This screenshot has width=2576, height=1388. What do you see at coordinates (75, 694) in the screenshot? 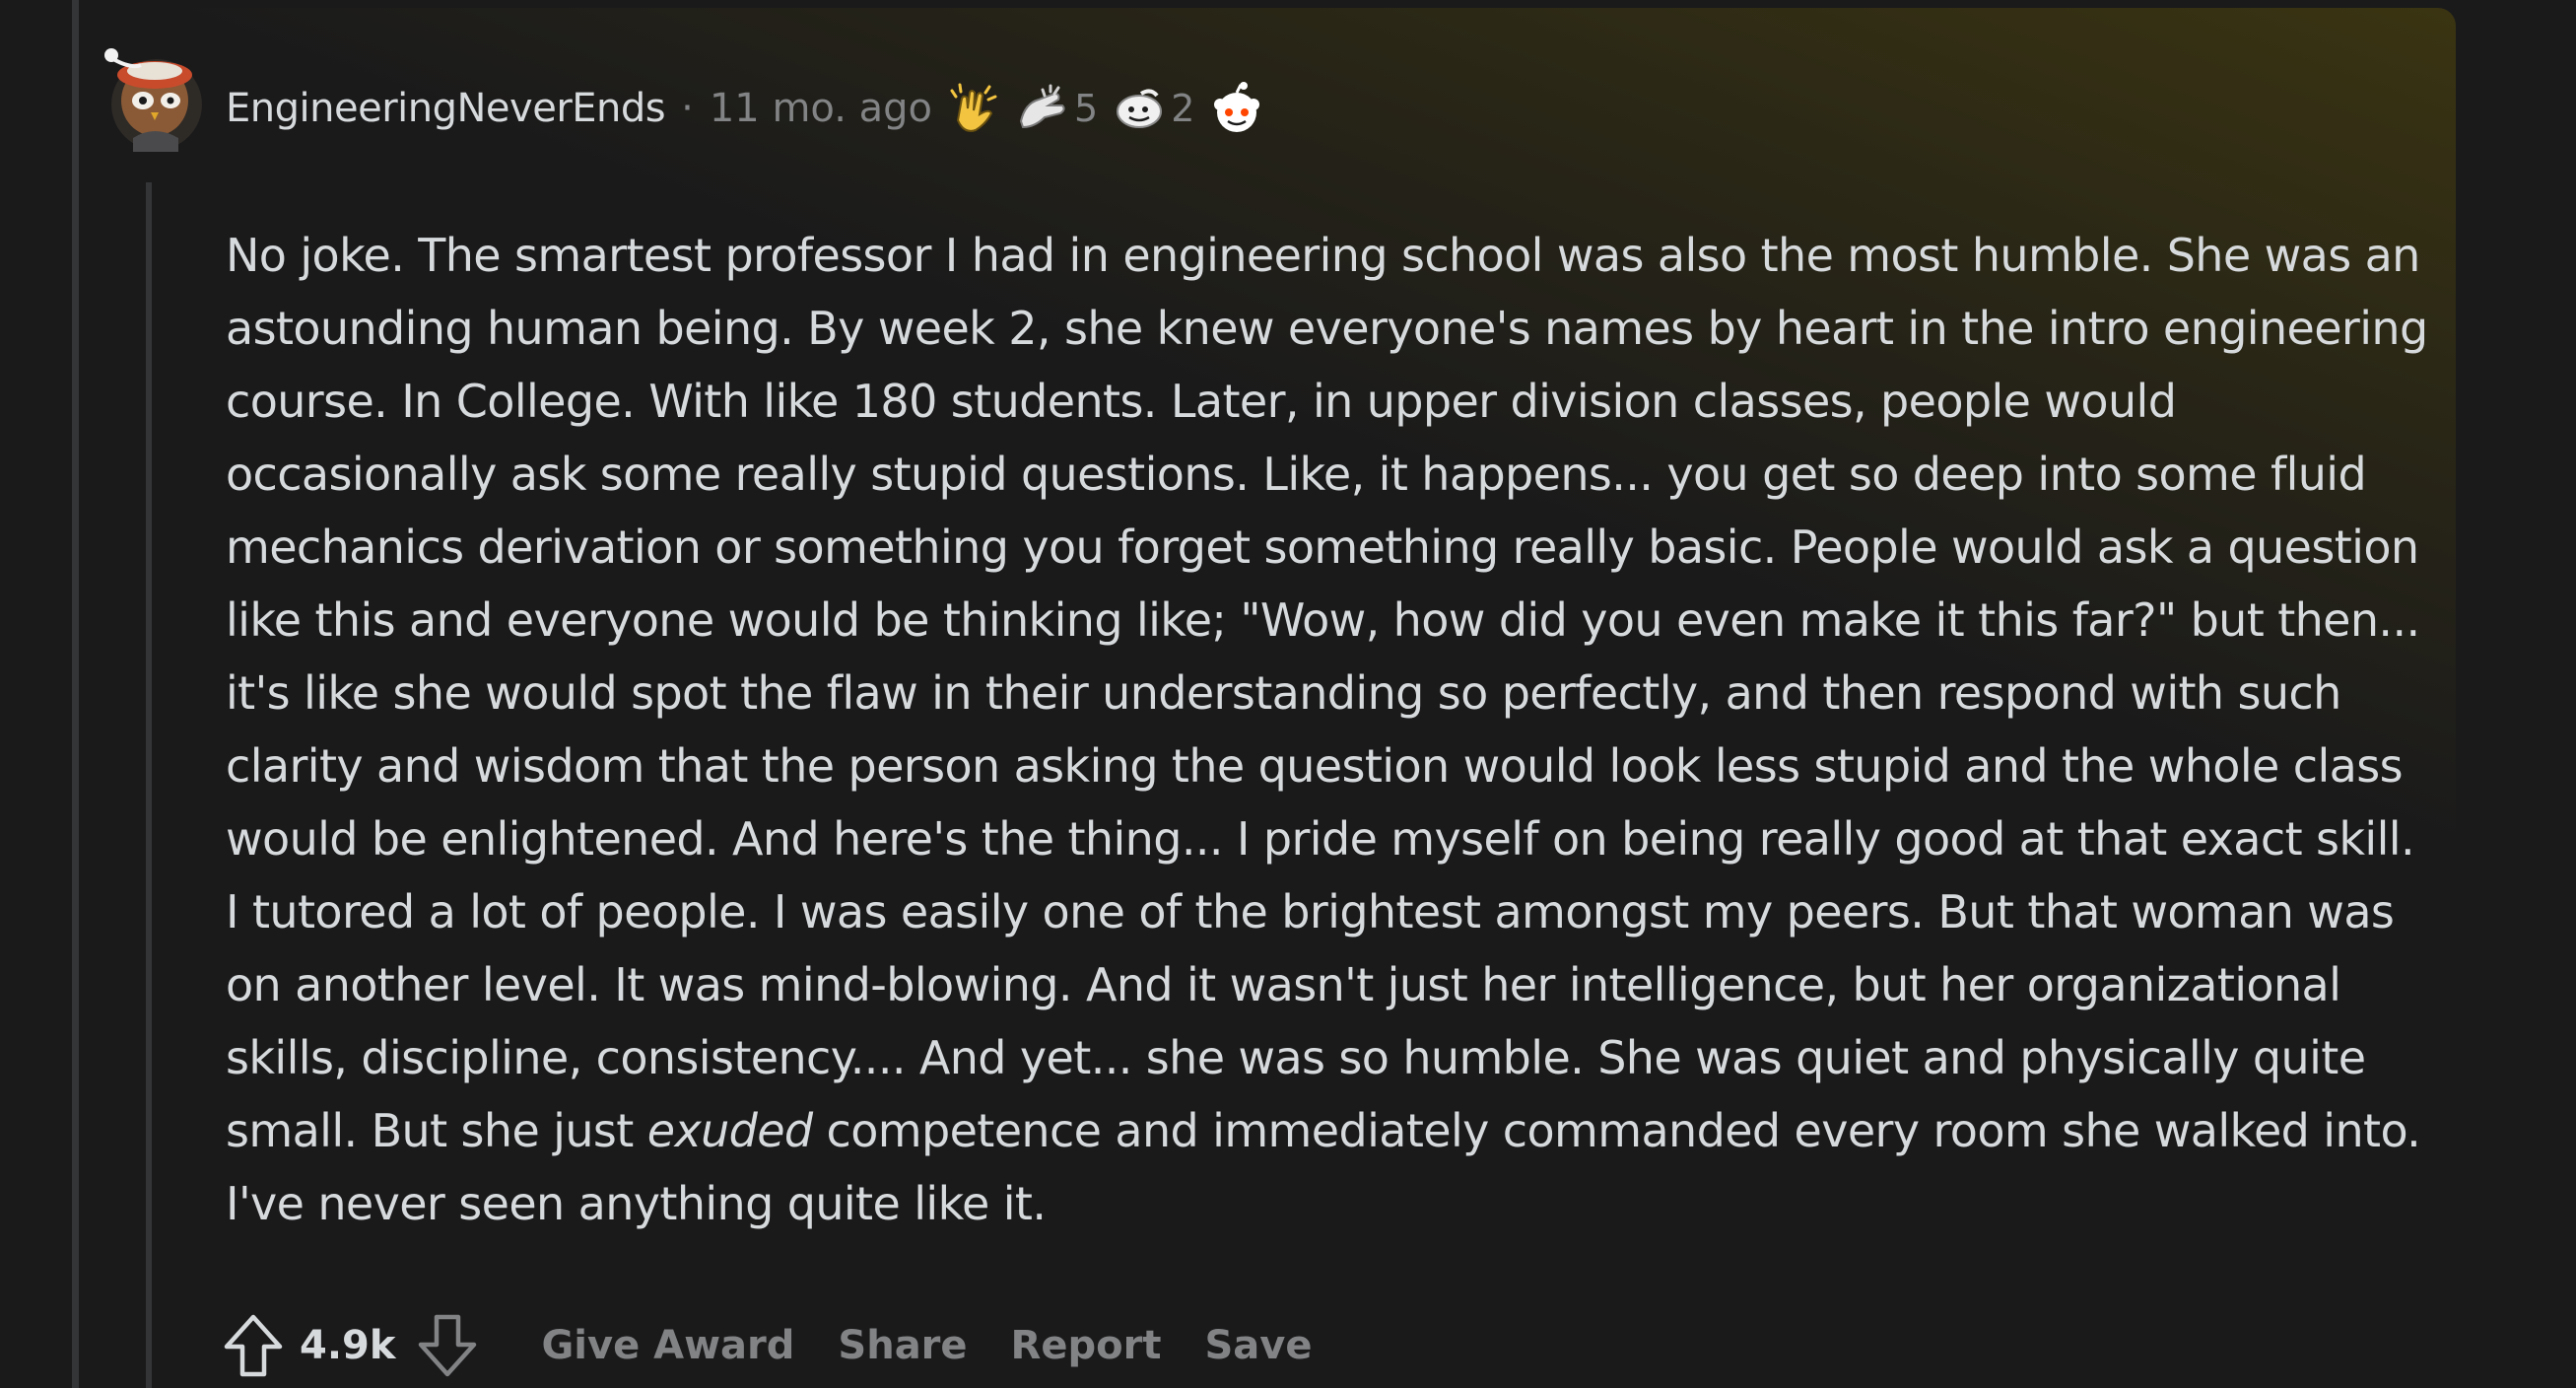
I see `parent-thread-line` at bounding box center [75, 694].